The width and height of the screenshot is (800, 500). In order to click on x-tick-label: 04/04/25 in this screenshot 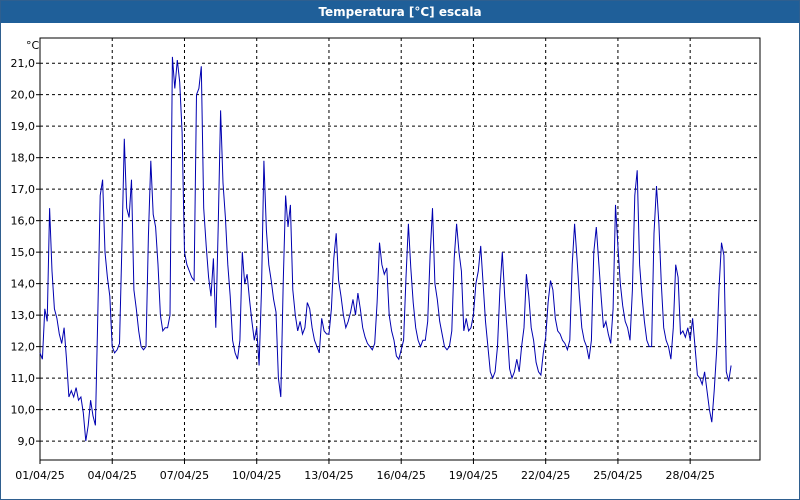, I will do `click(112, 475)`.